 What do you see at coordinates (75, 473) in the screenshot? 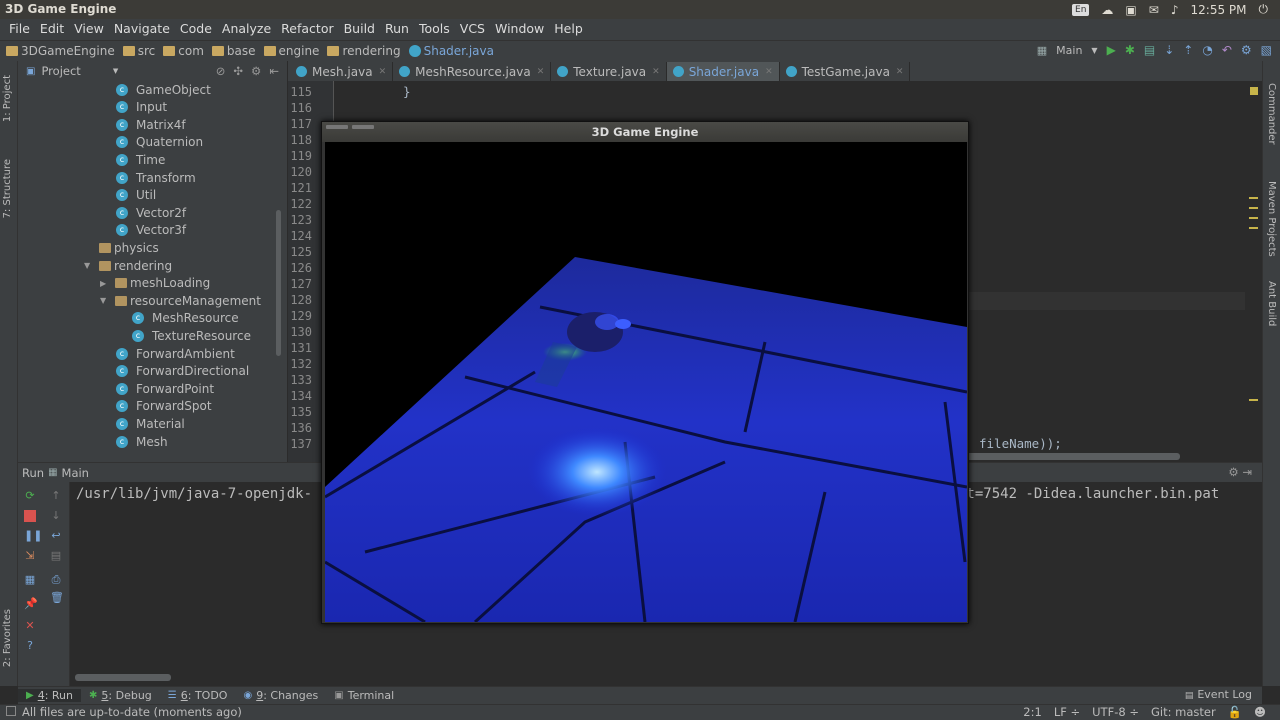
I see `run-tab-main: Main` at bounding box center [75, 473].